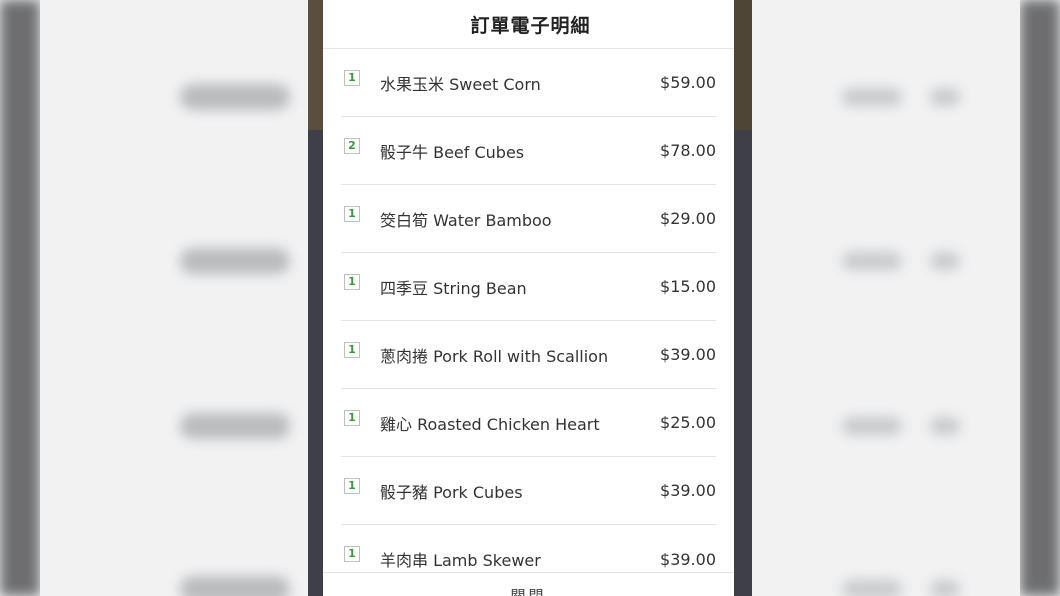  I want to click on modal-header: 訂單電子明細, so click(528, 24).